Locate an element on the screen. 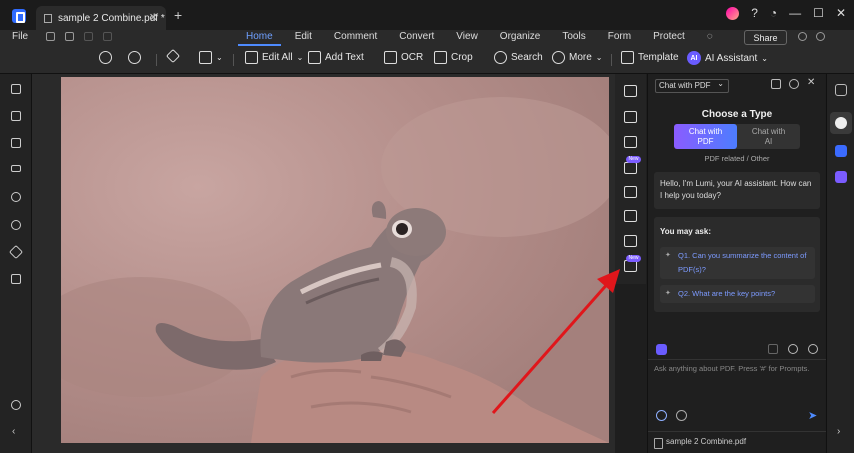 The height and width of the screenshot is (453, 854). tab-tools: Tools is located at coordinates (573, 36).